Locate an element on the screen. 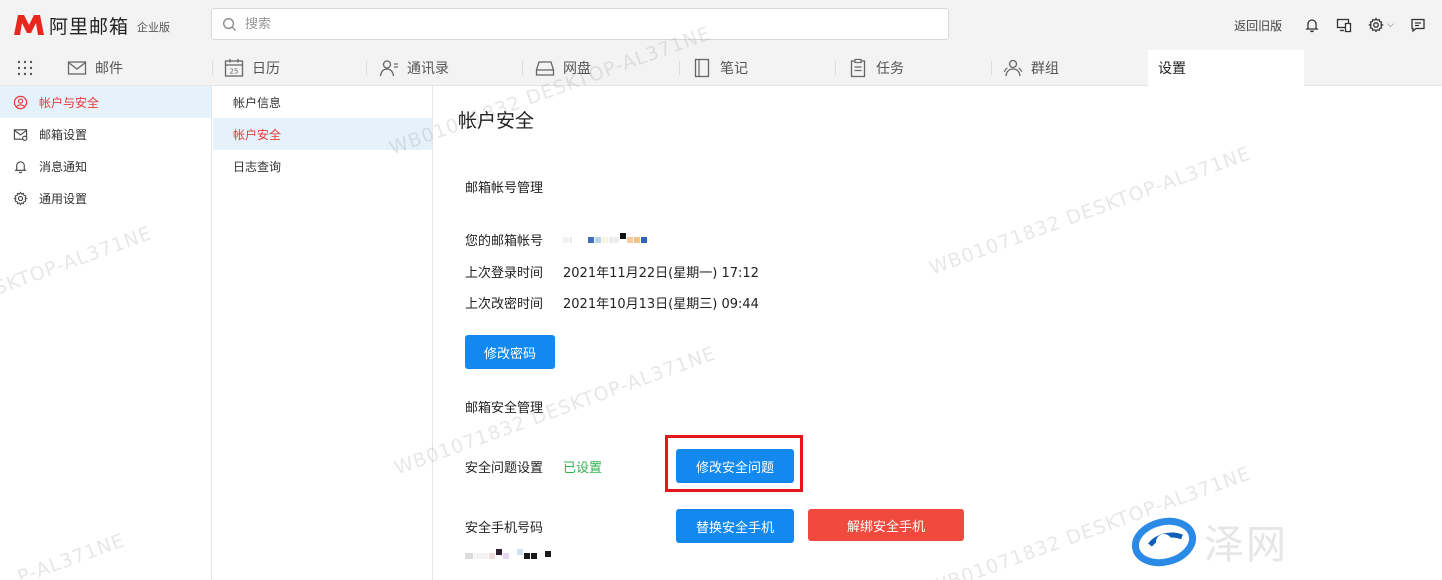 Image resolution: width=1442 pixels, height=580 pixels. page-title: 帐户安全 is located at coordinates (496, 121).